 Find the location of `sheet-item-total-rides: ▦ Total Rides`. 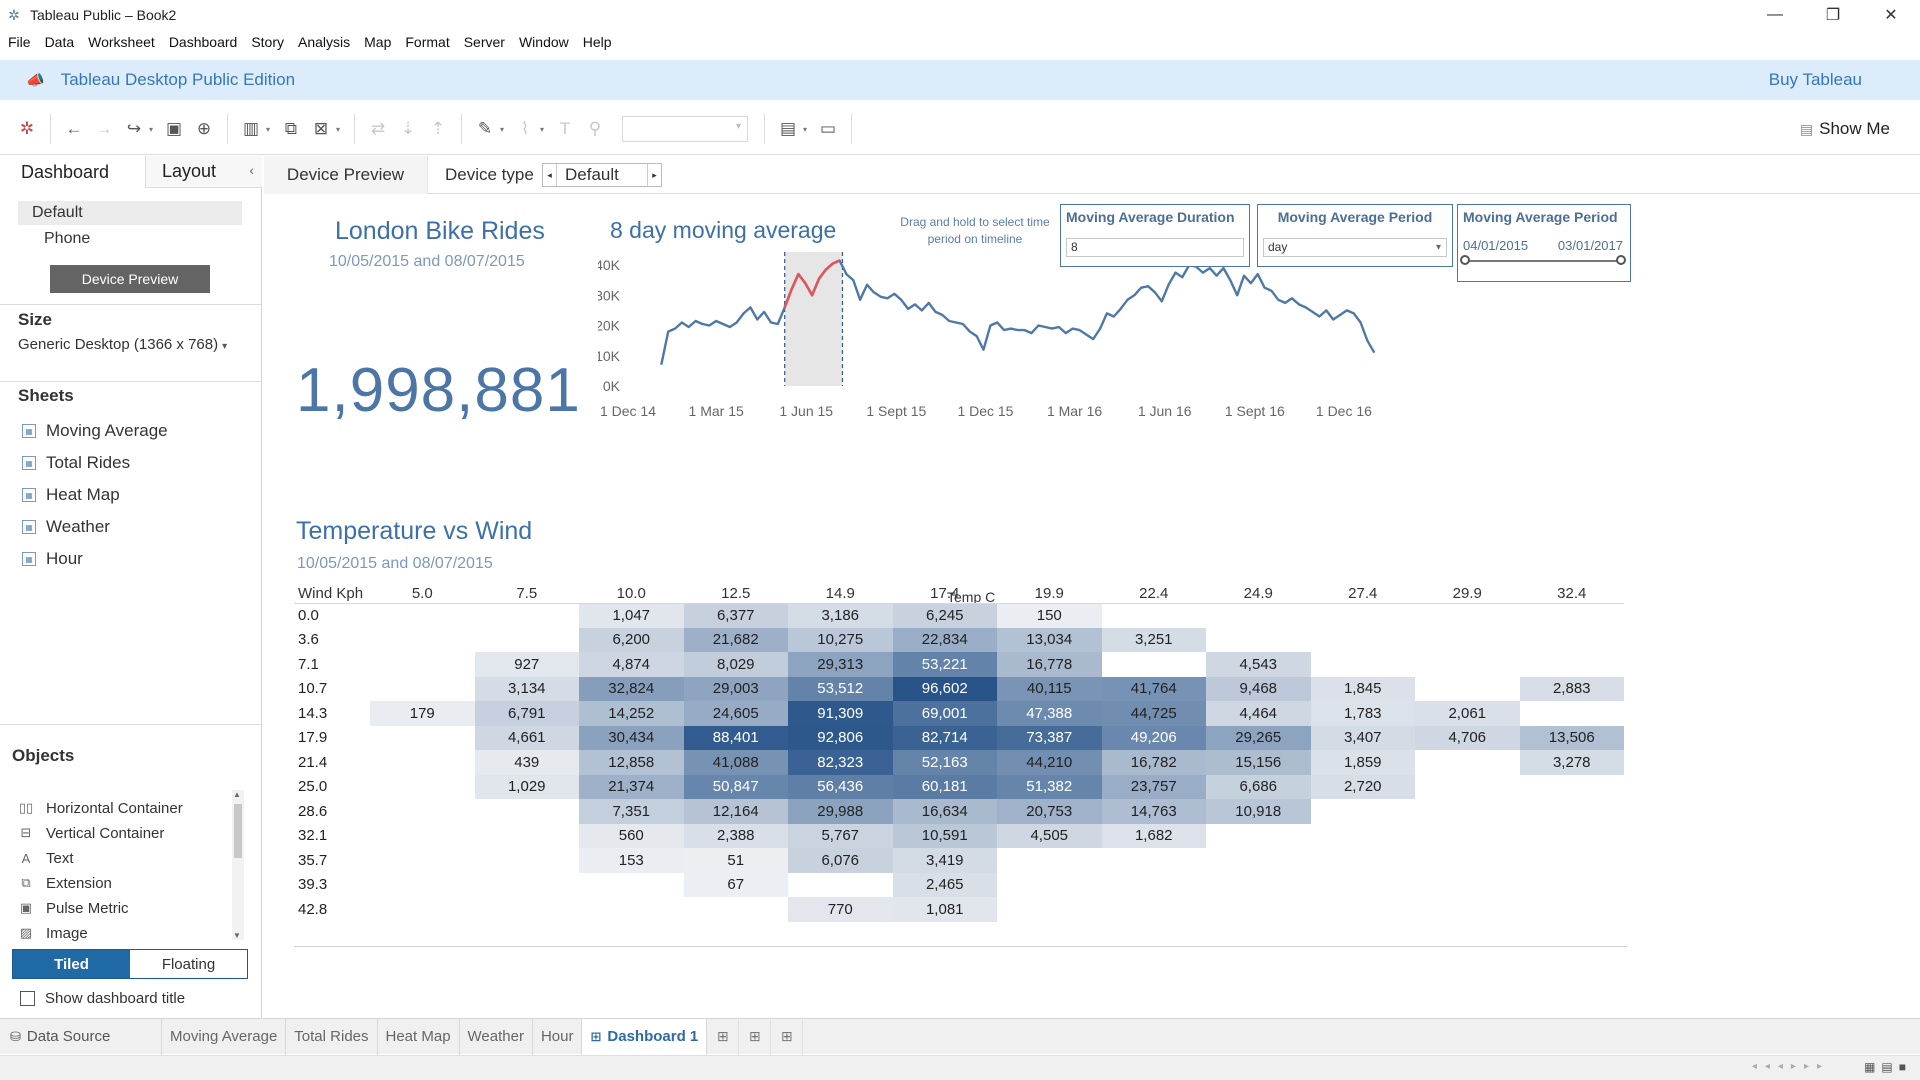

sheet-item-total-rides: ▦ Total Rides is located at coordinates (76, 463).